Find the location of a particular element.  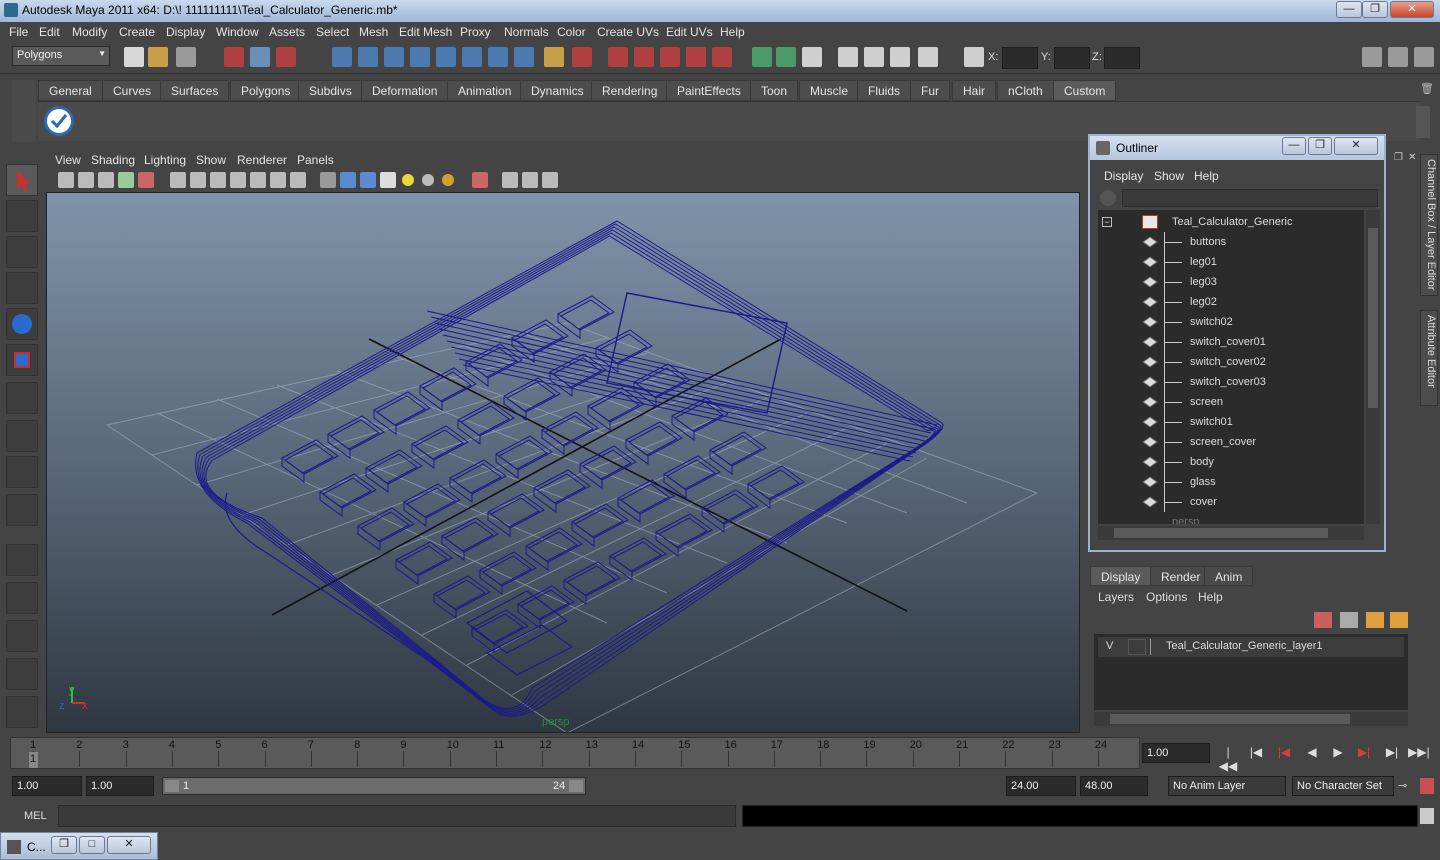

safe-title-icon is located at coordinates (298, 180).